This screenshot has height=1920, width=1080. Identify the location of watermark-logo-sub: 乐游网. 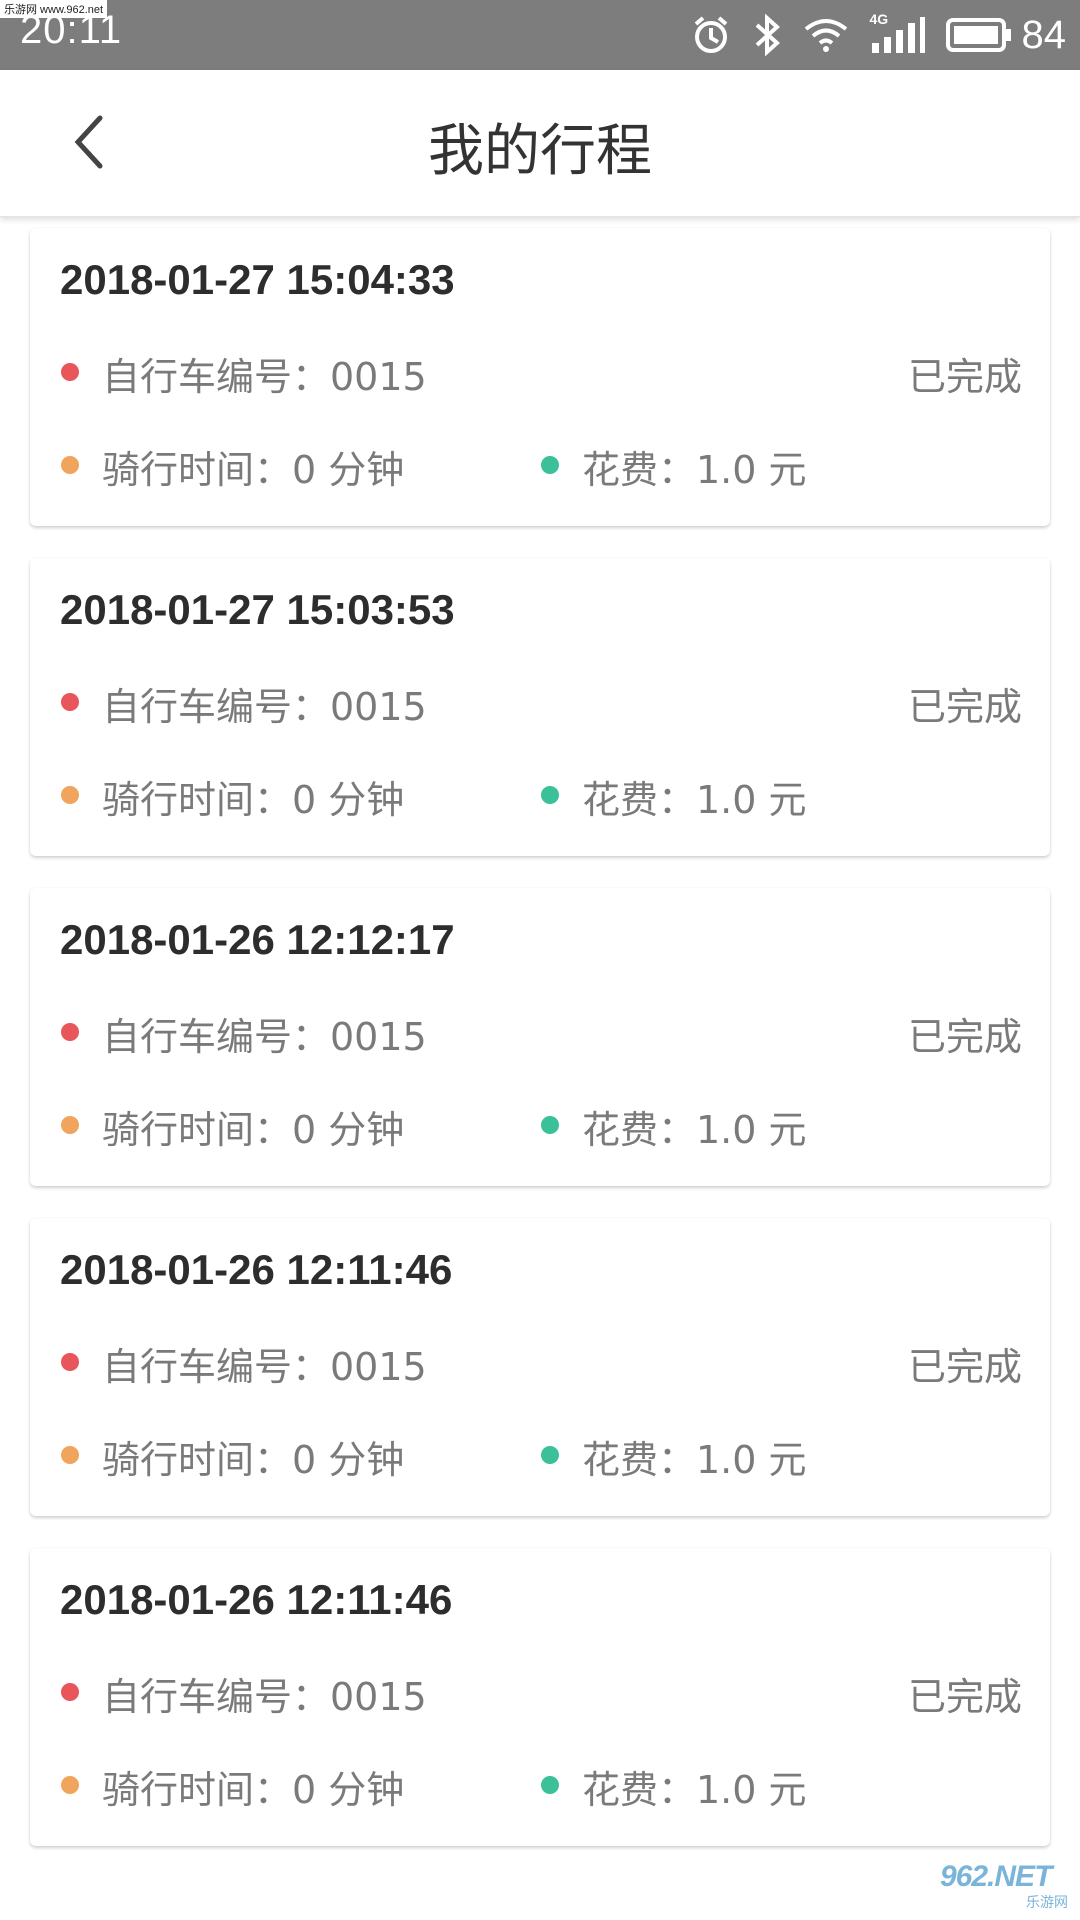
(1047, 1903).